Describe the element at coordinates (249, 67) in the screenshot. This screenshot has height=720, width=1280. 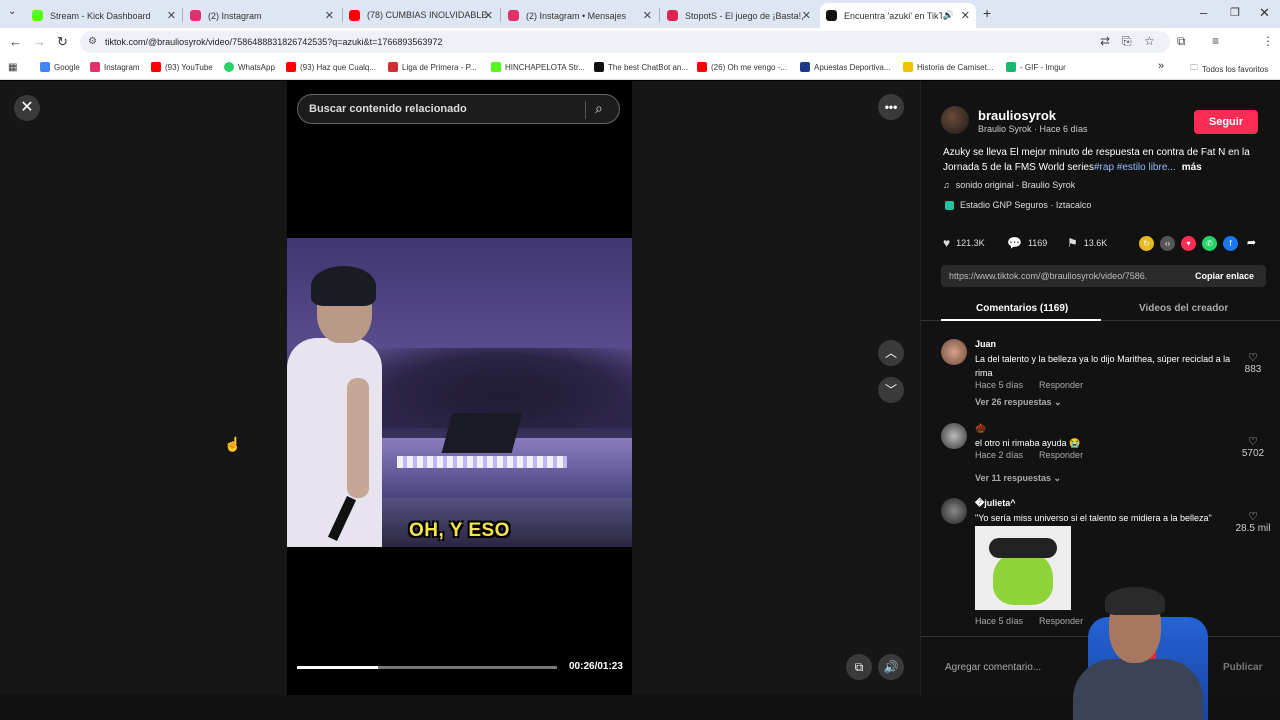
I see `bookmark-whatsapp: WhatsApp` at that location.